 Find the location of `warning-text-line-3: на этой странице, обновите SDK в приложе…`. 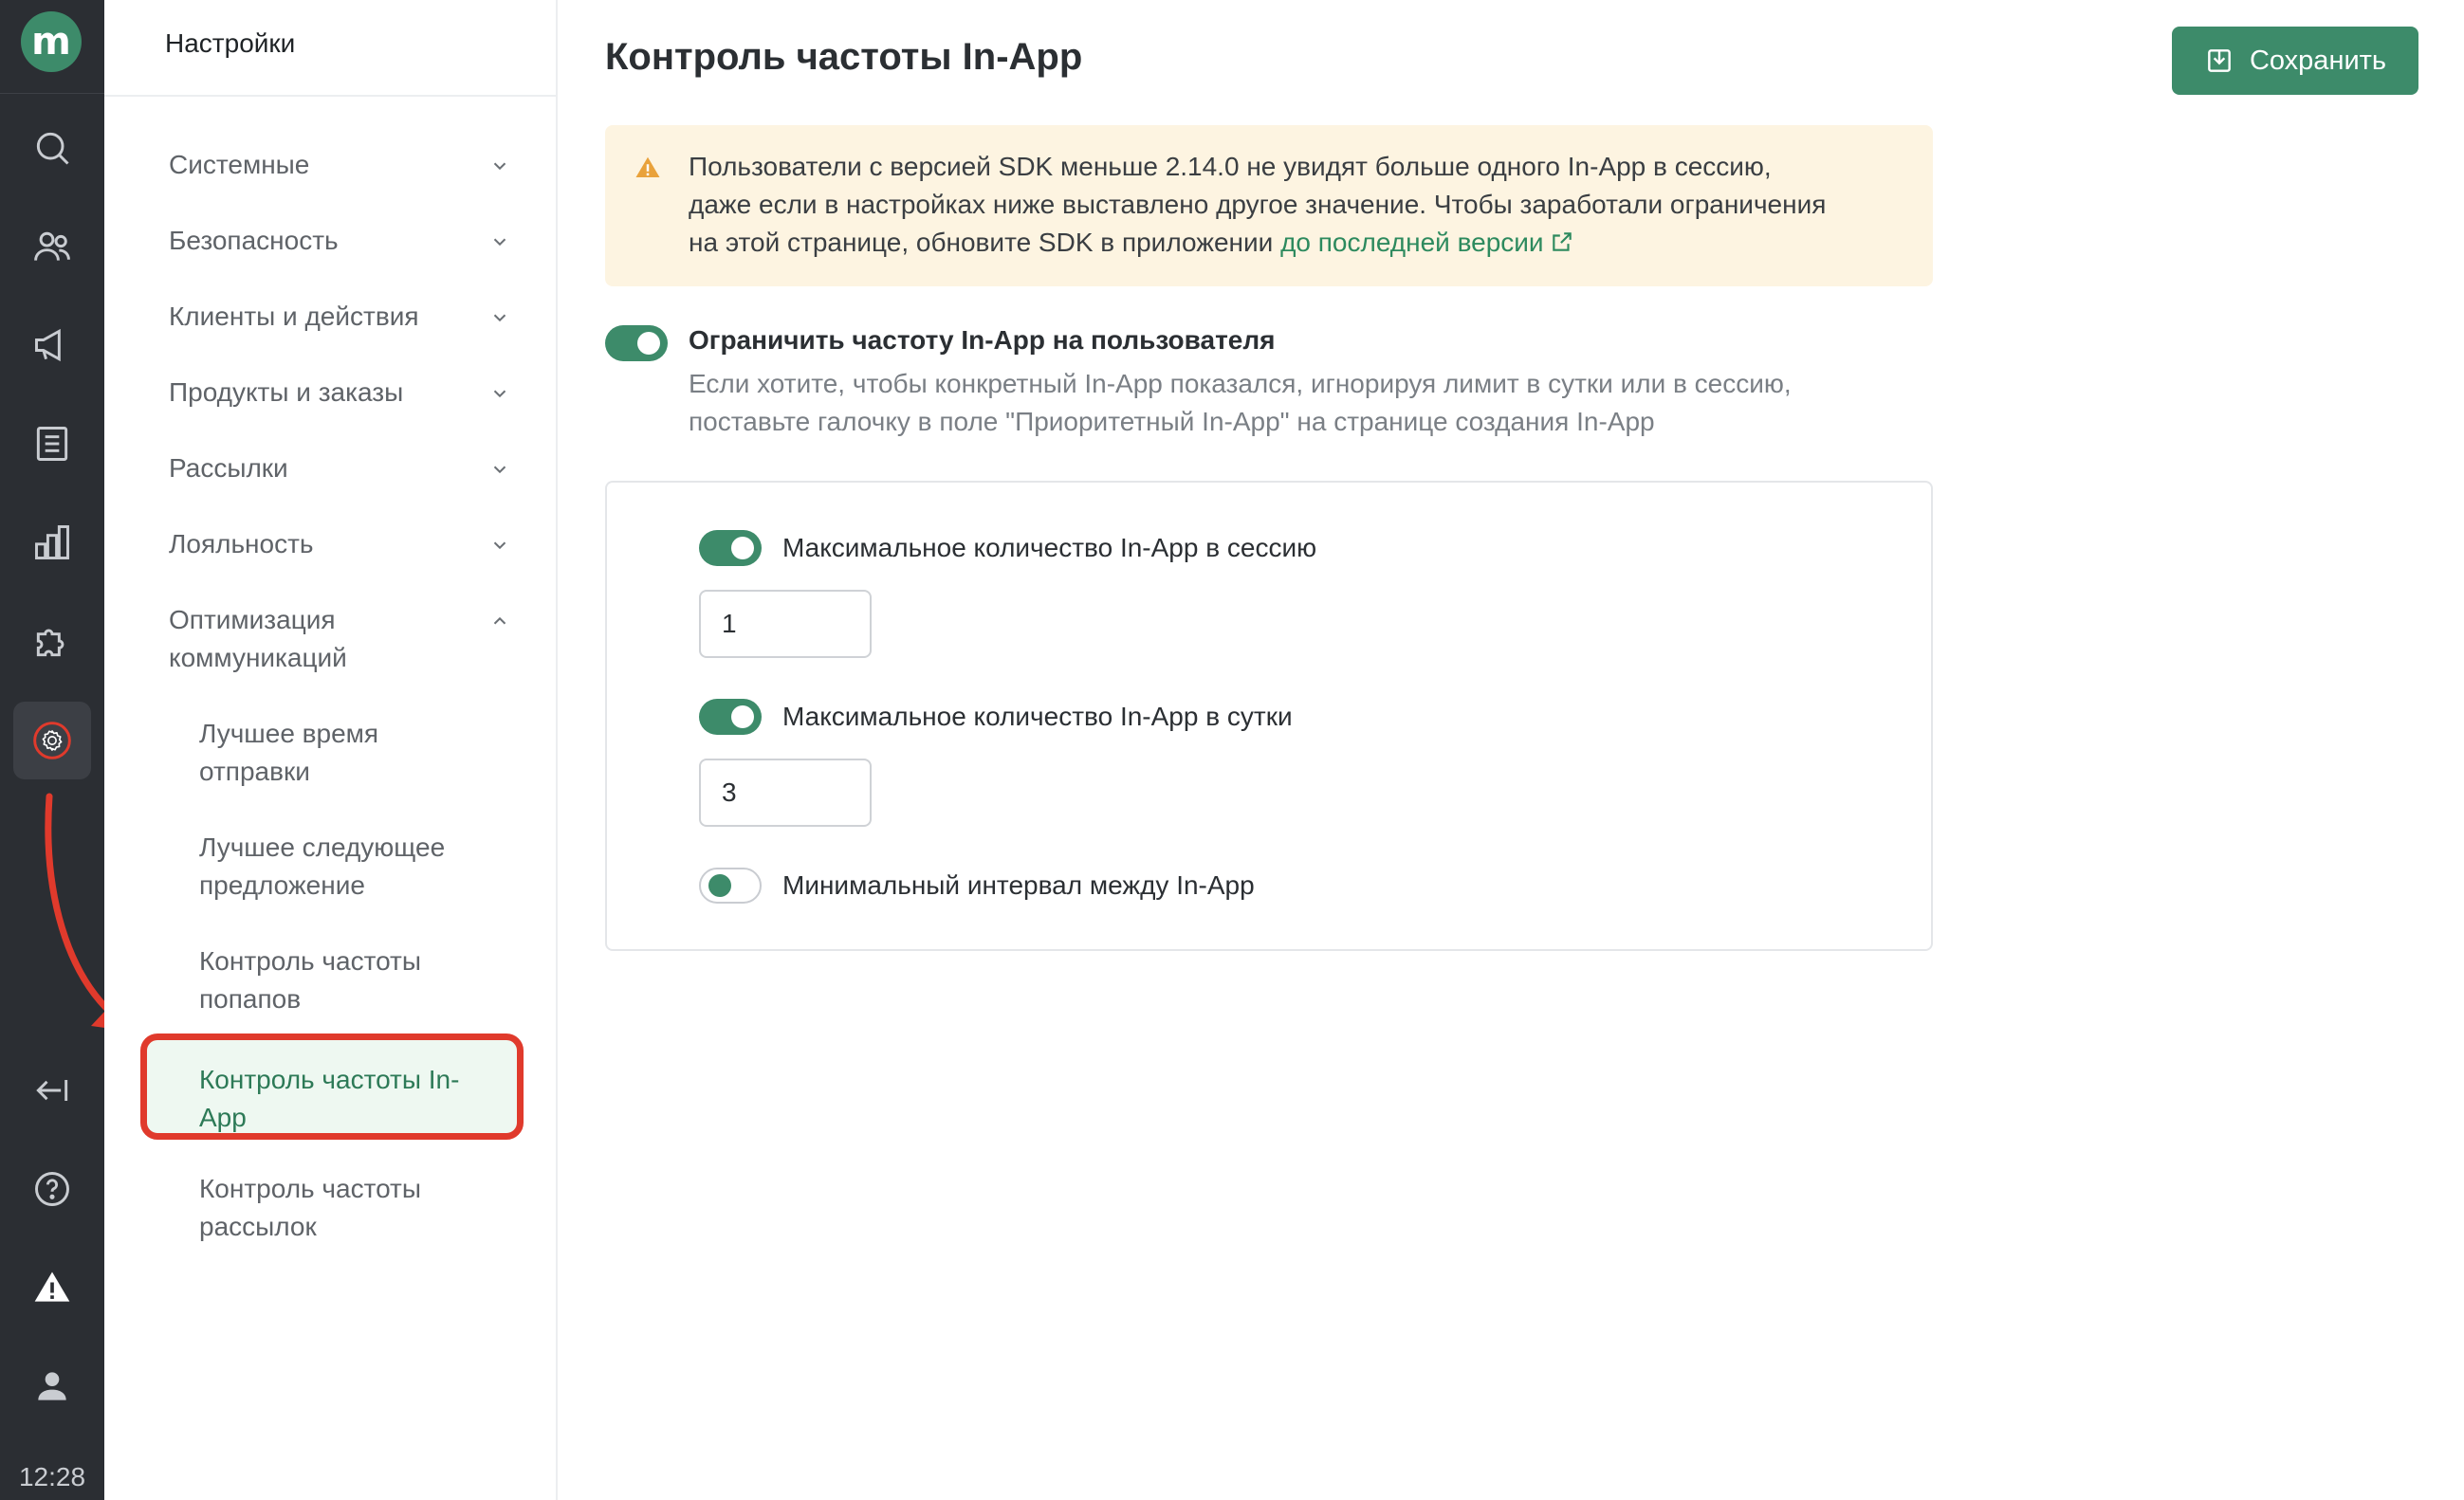

warning-text-line-3: на этой странице, обновите SDK в приложе… is located at coordinates (1296, 243).